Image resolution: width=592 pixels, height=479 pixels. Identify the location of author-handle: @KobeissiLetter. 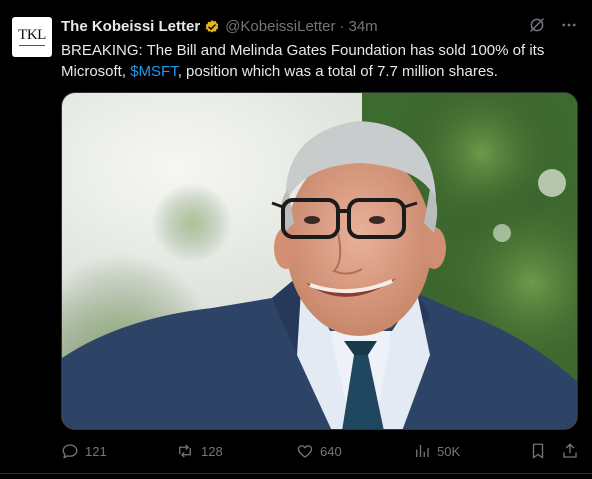
(280, 27).